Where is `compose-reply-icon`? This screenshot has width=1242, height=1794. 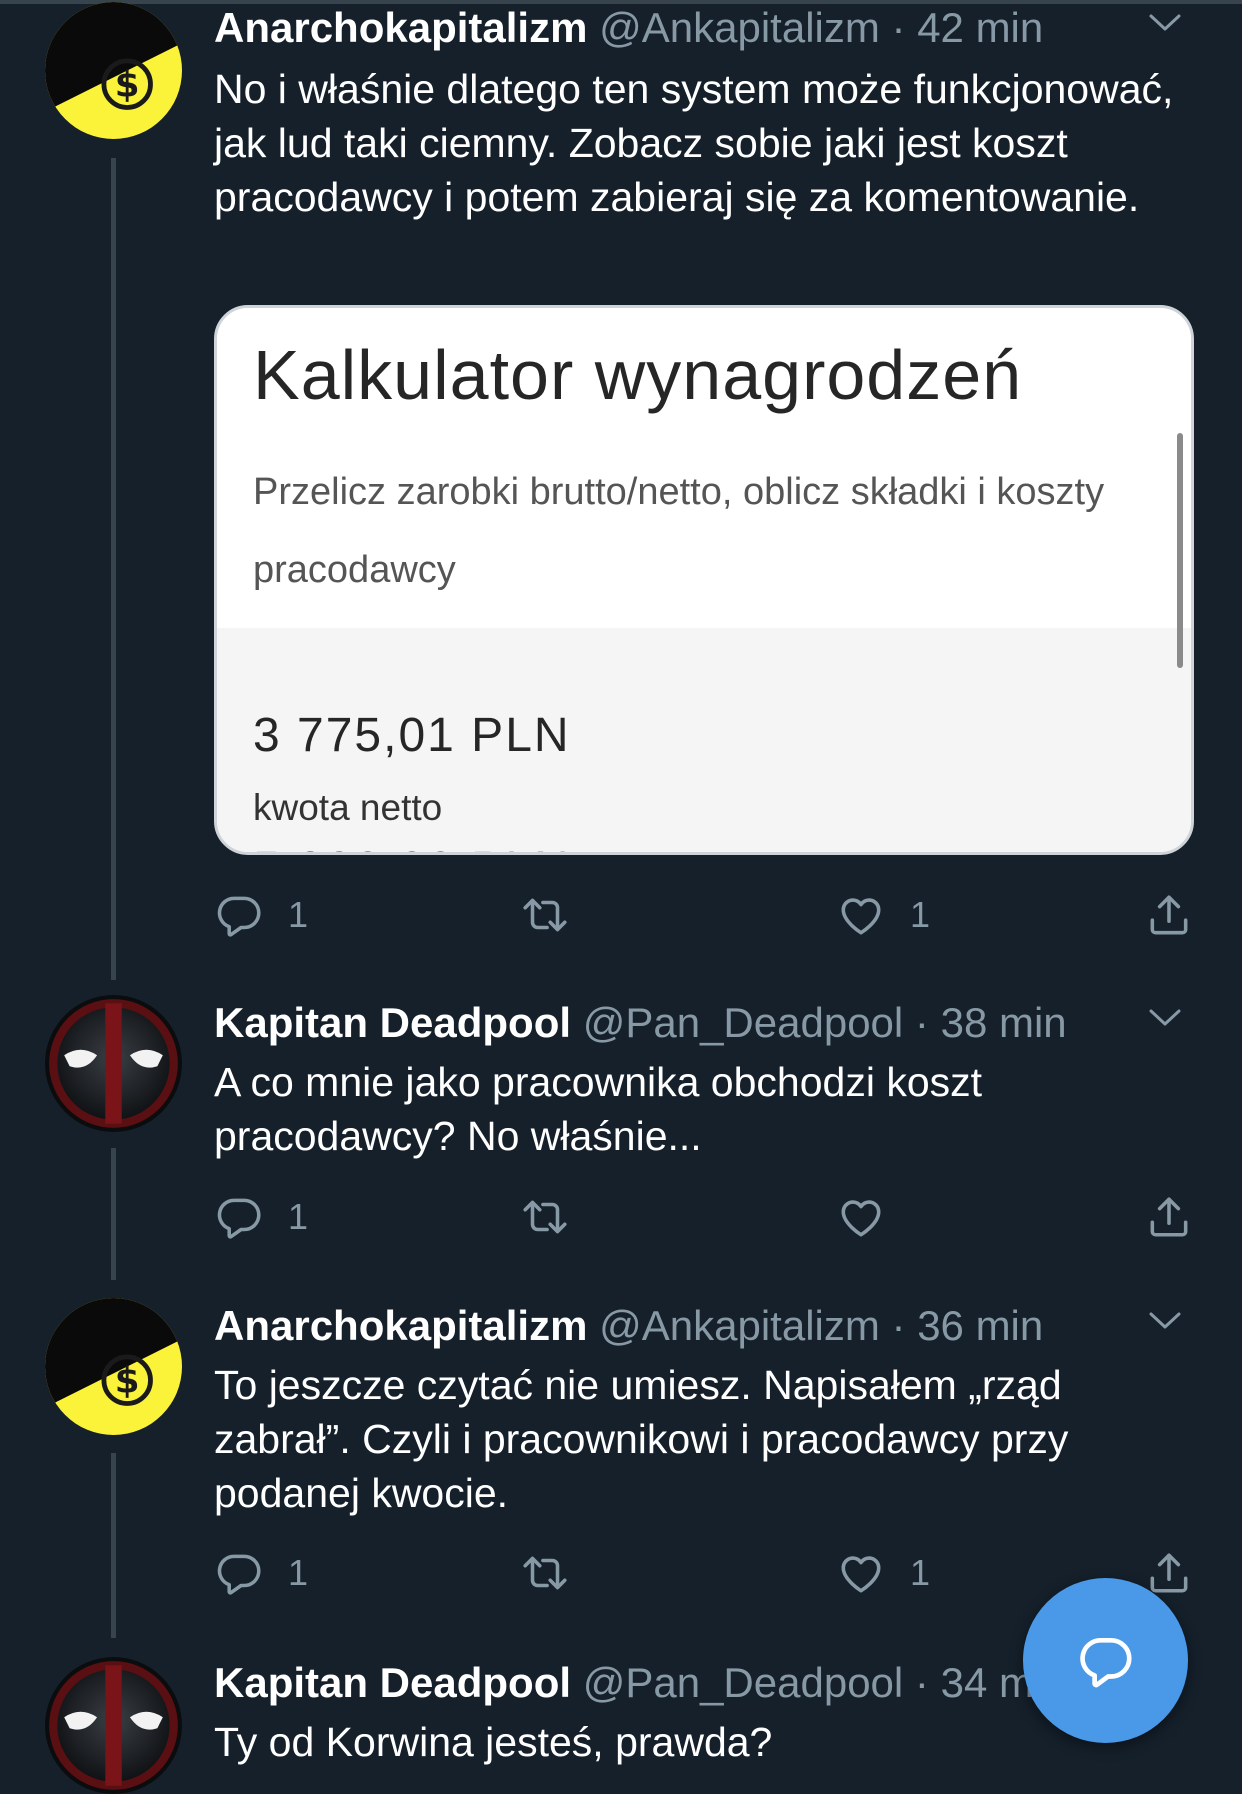 compose-reply-icon is located at coordinates (1105, 1662).